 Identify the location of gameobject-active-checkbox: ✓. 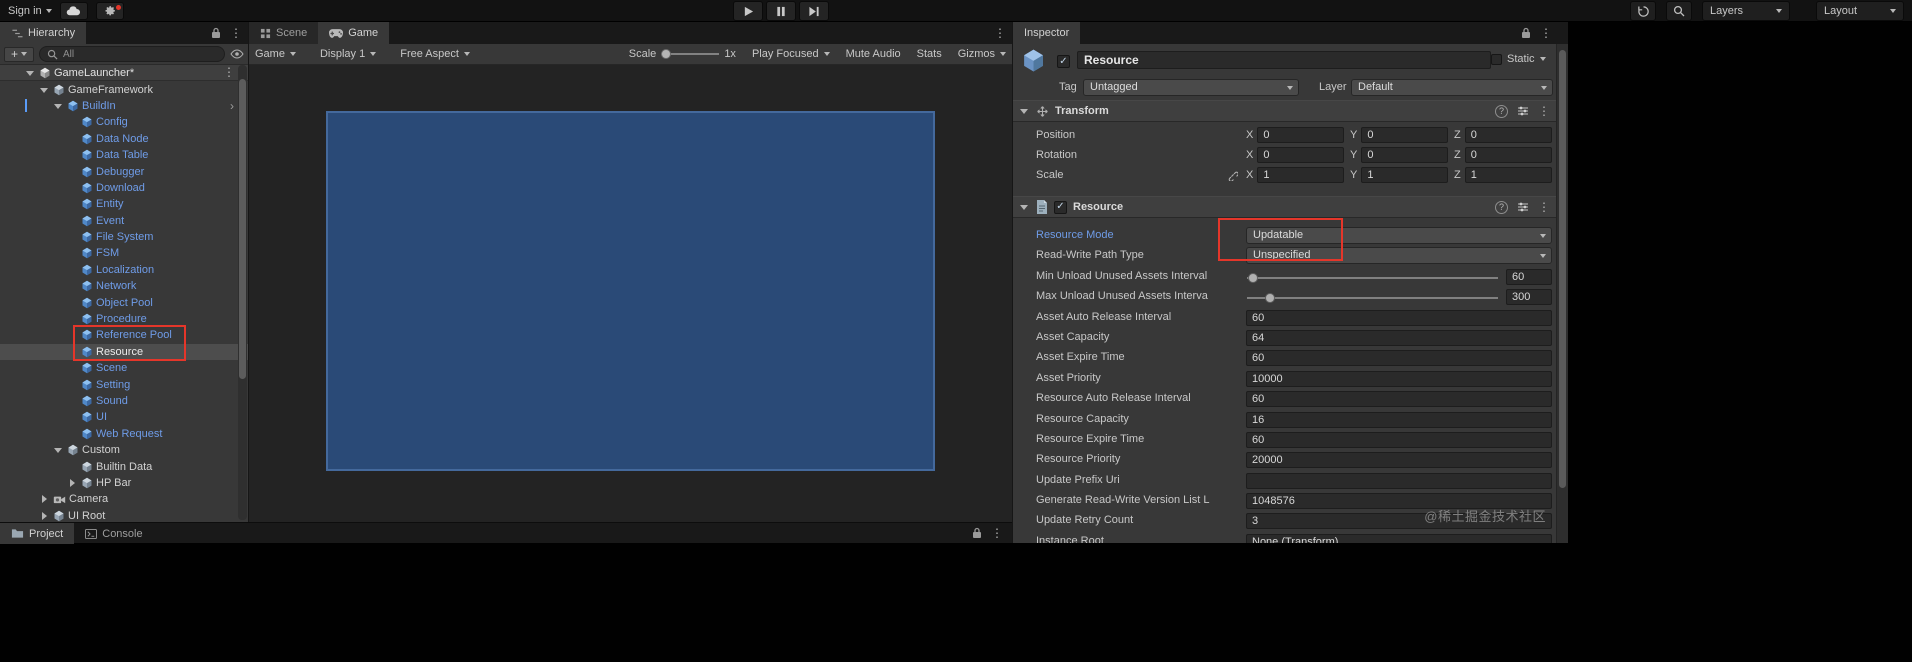
(1063, 61).